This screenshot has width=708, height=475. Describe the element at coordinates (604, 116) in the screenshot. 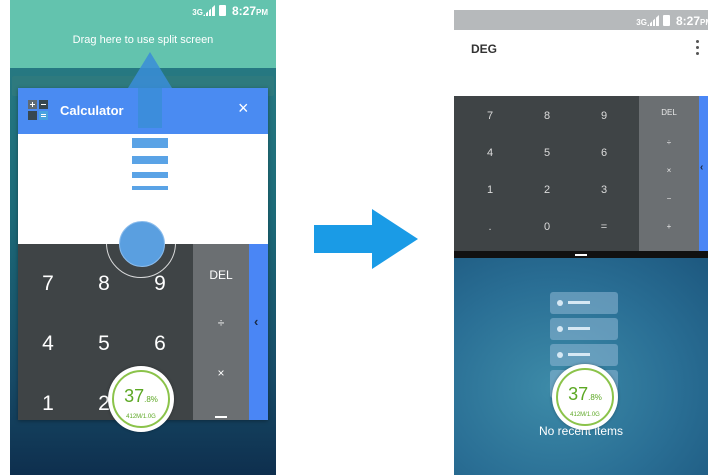

I see `key-9: 9` at that location.